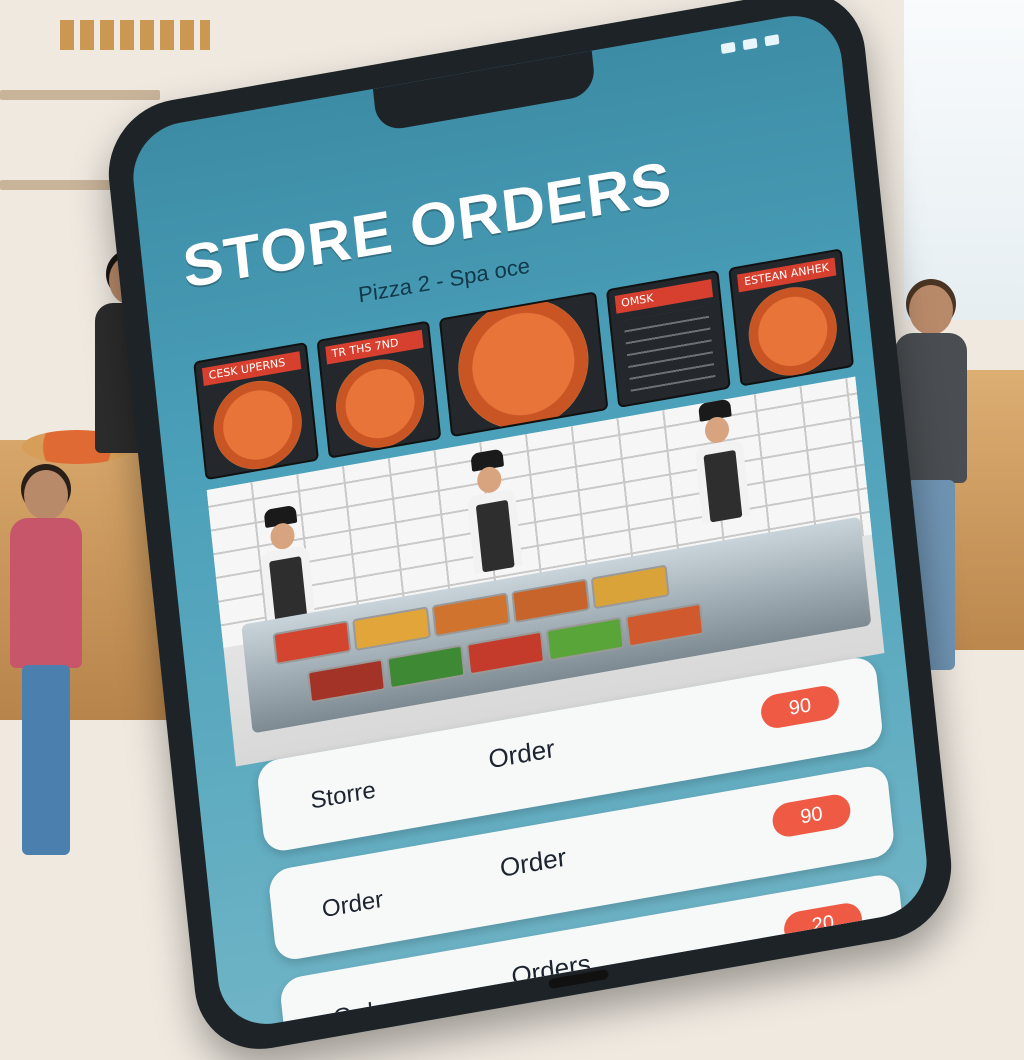 The height and width of the screenshot is (1060, 1024). I want to click on signal-icon, so click(750, 44).